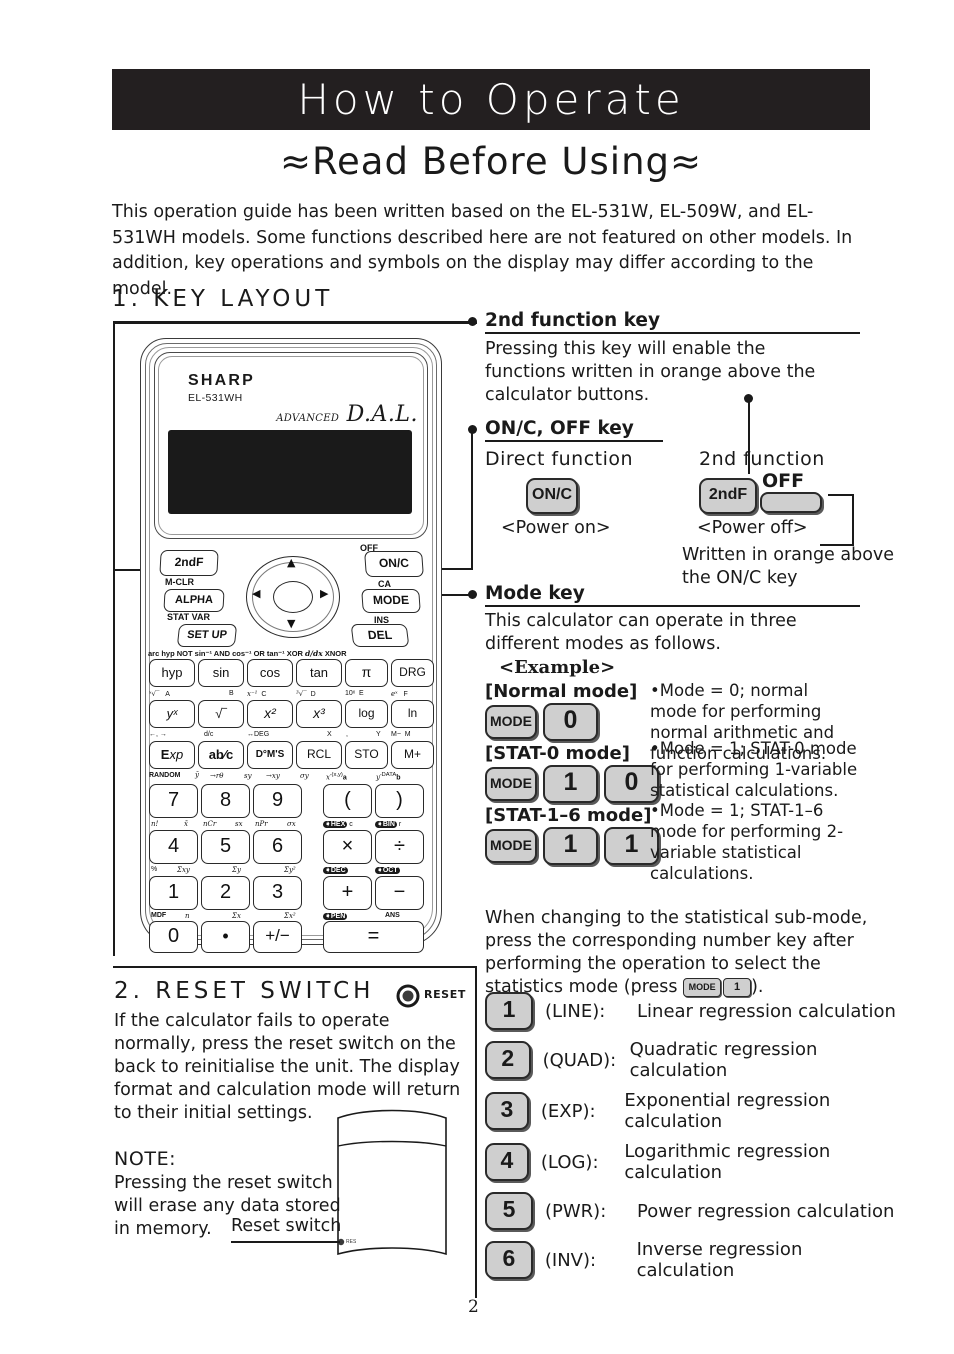 The image size is (954, 1354). Describe the element at coordinates (293, 597) in the screenshot. I see `calc-nav-center` at that location.